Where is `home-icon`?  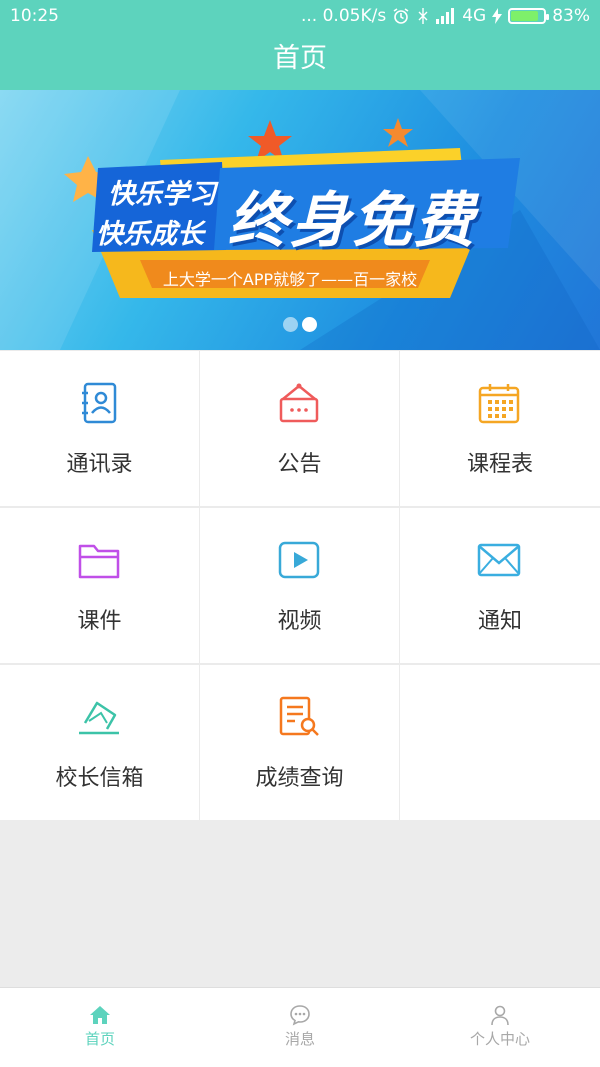
home-icon is located at coordinates (100, 1015).